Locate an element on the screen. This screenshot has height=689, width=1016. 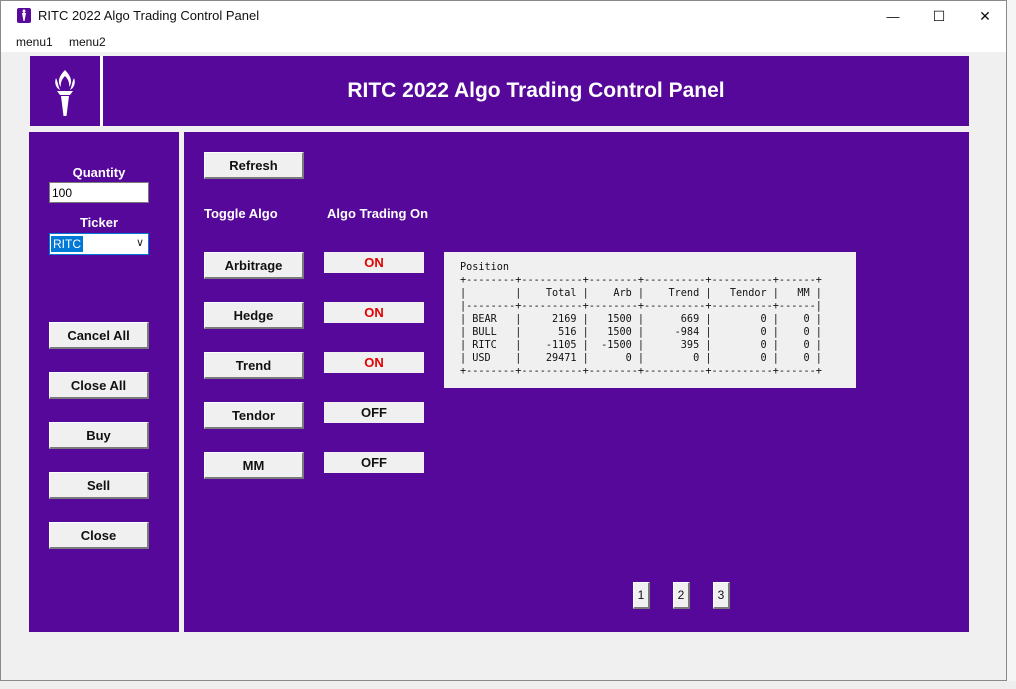
close-window-button: ✕ is located at coordinates (985, 16).